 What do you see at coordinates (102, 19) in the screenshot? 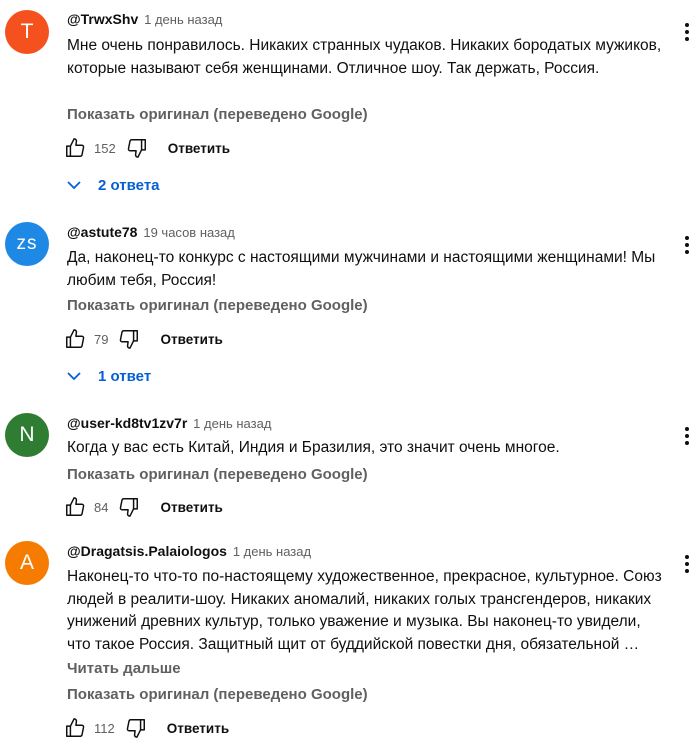
I see `author-name: @TrwxShv` at bounding box center [102, 19].